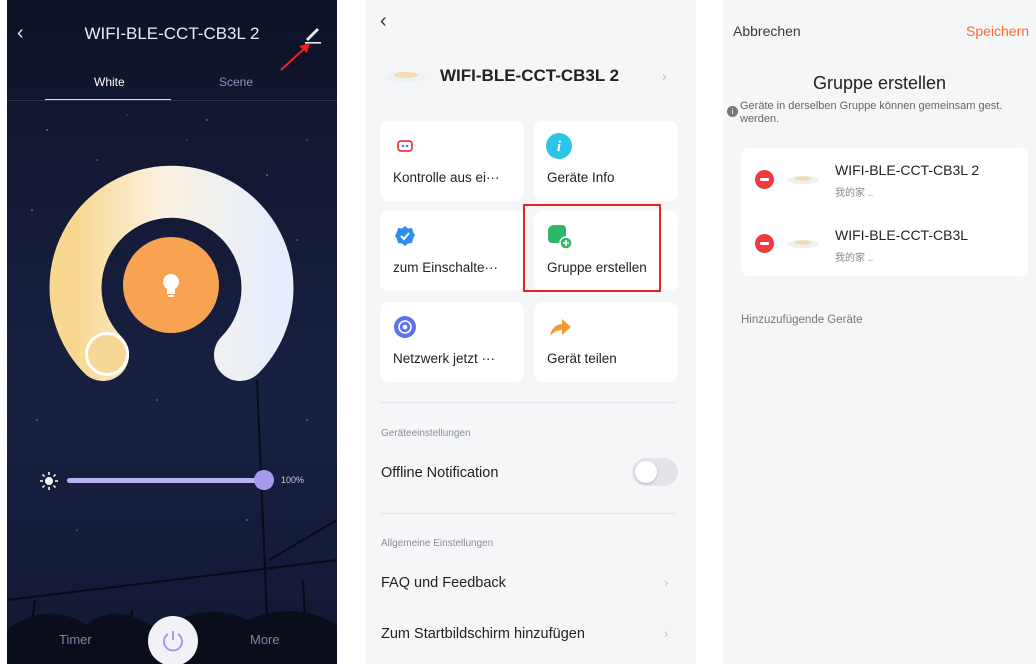 The height and width of the screenshot is (664, 1036). What do you see at coordinates (646, 472) in the screenshot?
I see `toggle-knob` at bounding box center [646, 472].